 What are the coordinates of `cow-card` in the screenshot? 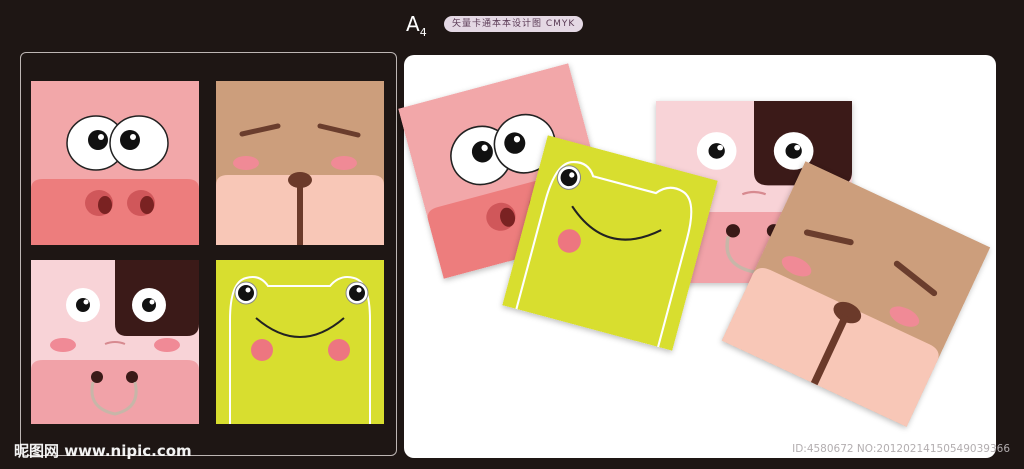 It's located at (115, 342).